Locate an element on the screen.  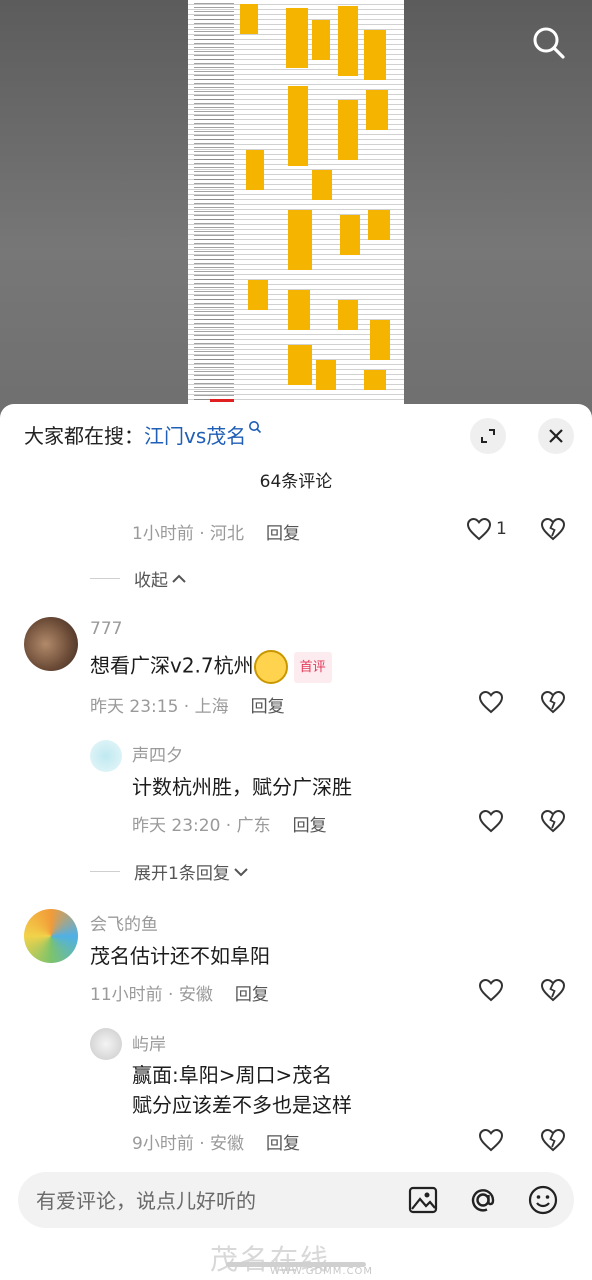
home-indicator is located at coordinates (296, 1264).